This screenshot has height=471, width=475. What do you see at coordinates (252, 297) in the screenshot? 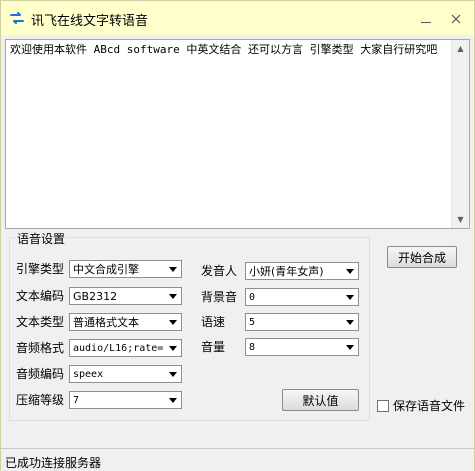
I see `background-sound-value: 0` at bounding box center [252, 297].